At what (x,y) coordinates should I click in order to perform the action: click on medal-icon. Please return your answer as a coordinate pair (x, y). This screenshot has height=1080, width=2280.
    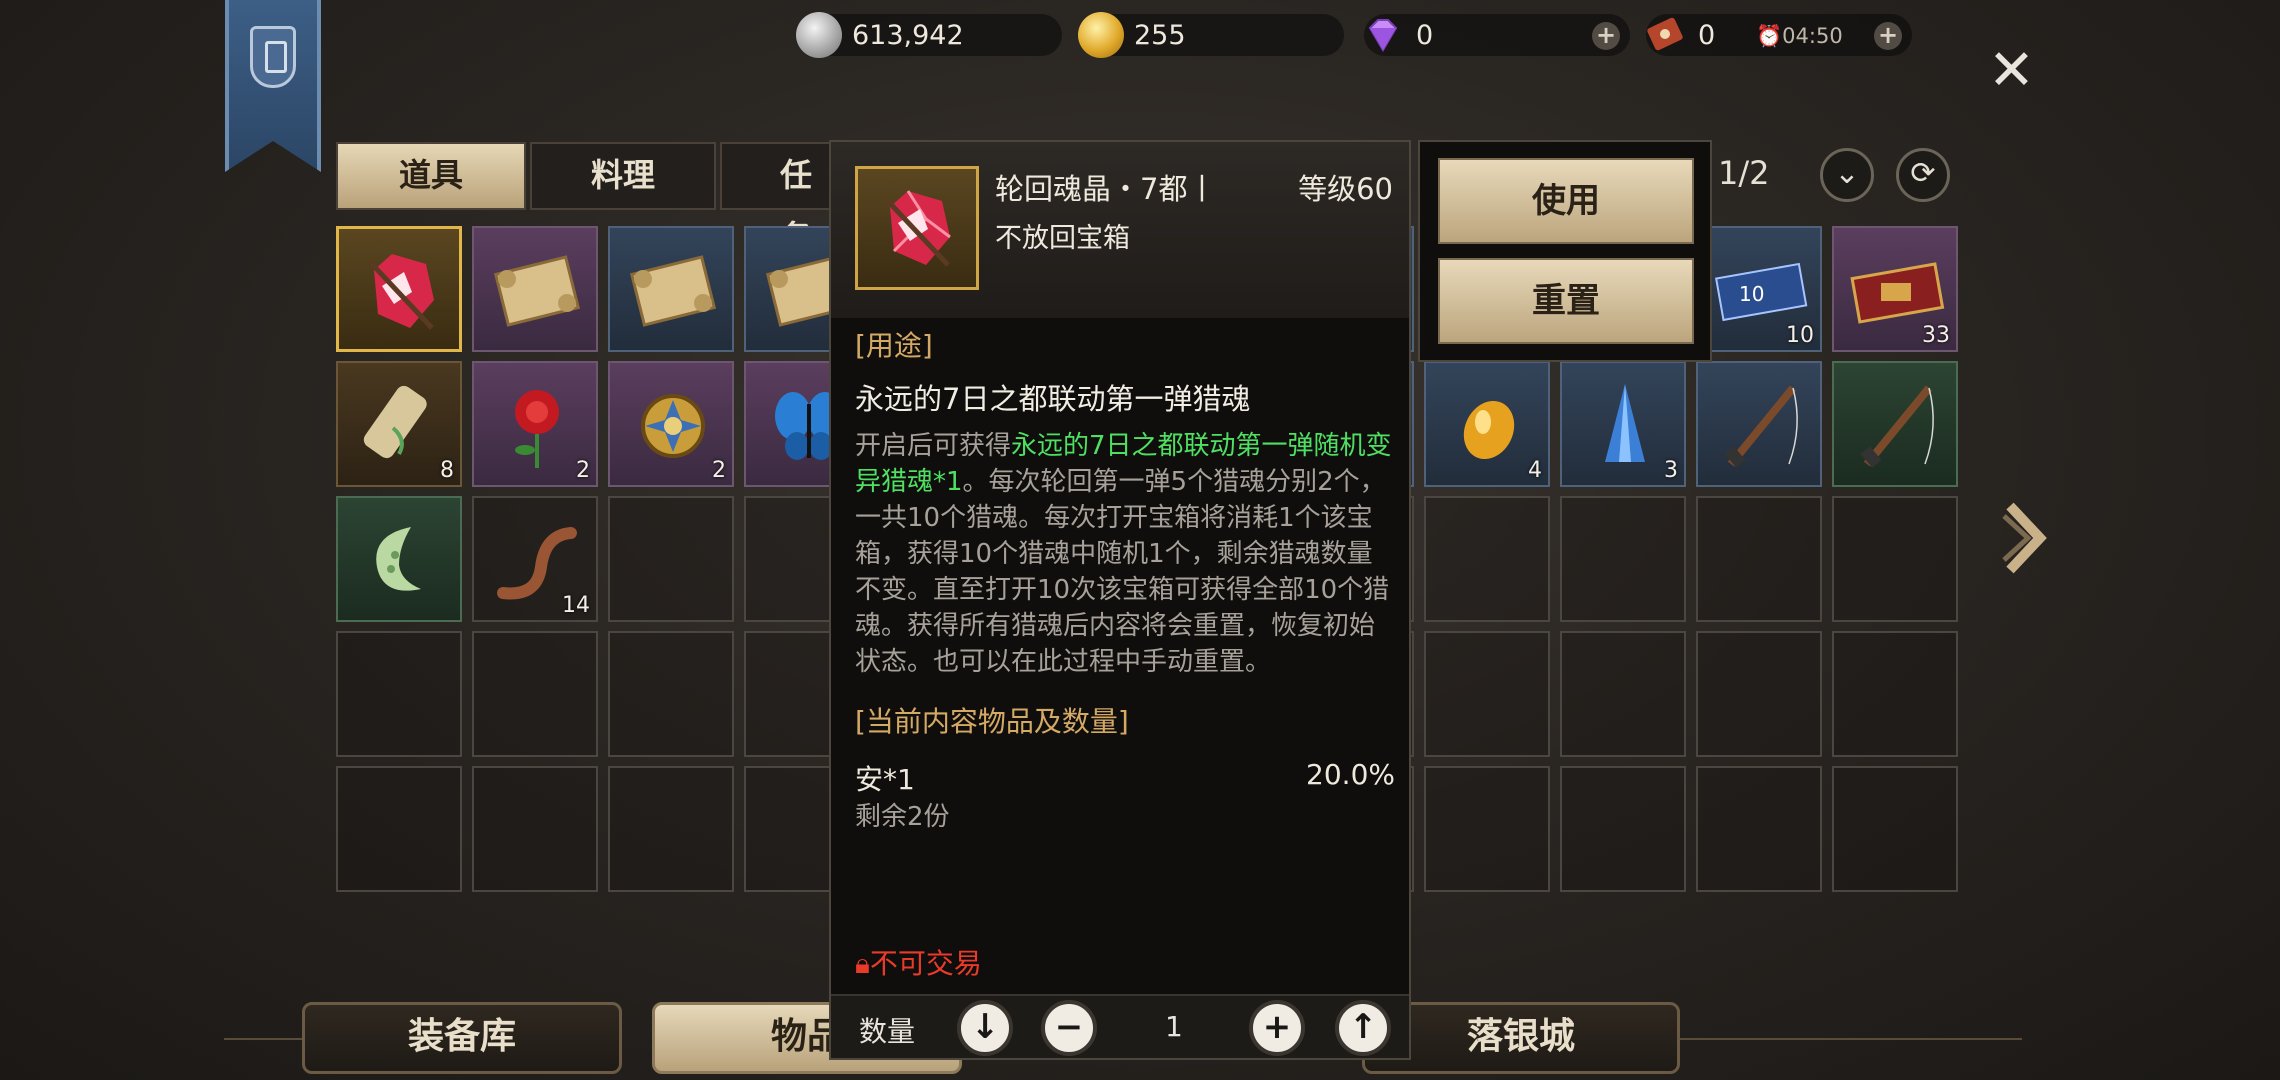
    Looking at the image, I should click on (673, 426).